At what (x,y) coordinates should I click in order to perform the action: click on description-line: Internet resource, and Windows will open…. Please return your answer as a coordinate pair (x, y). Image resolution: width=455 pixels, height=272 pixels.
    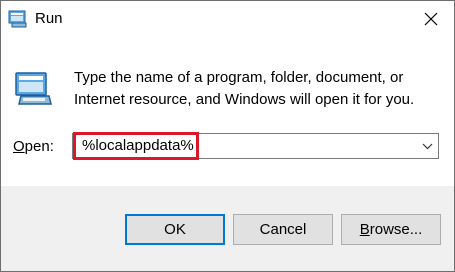
    Looking at the image, I should click on (244, 99).